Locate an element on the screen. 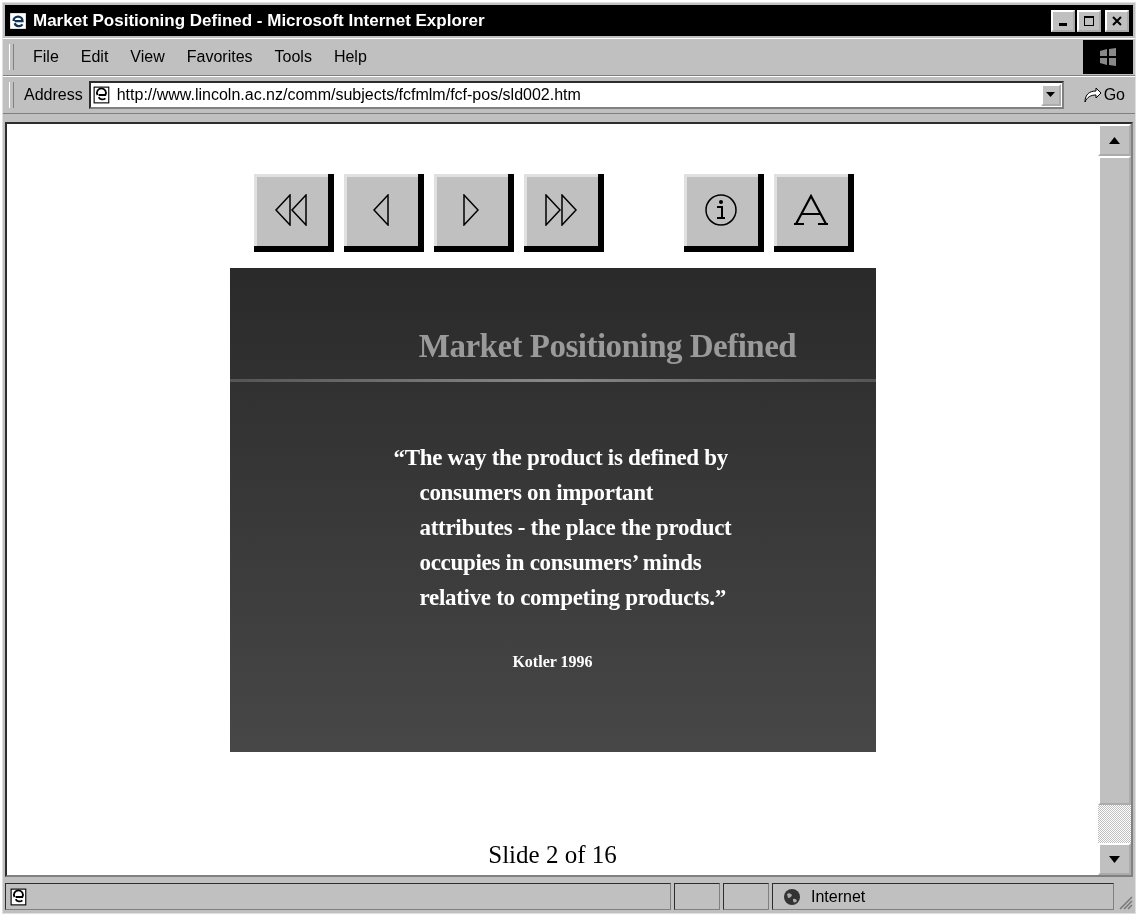 This screenshot has width=1138, height=916. info-icon is located at coordinates (720, 210).